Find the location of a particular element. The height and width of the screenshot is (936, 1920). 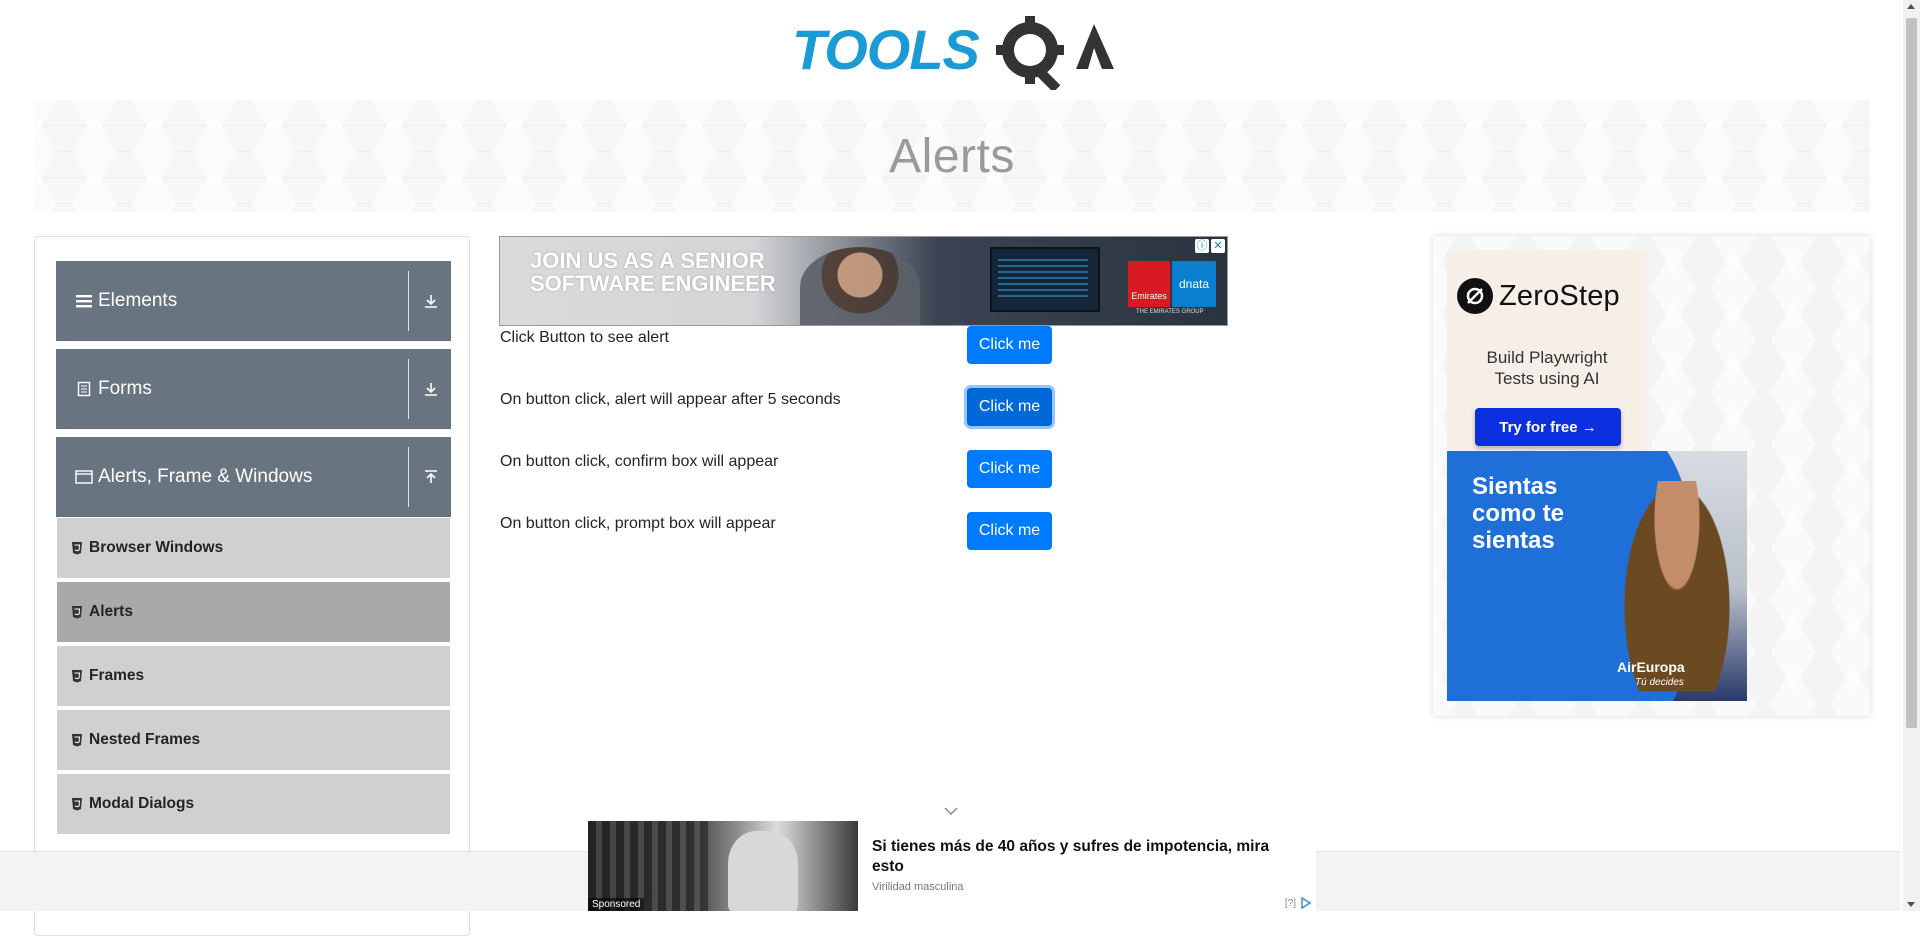

ad-info-icon: ⓘ is located at coordinates (1202, 246).